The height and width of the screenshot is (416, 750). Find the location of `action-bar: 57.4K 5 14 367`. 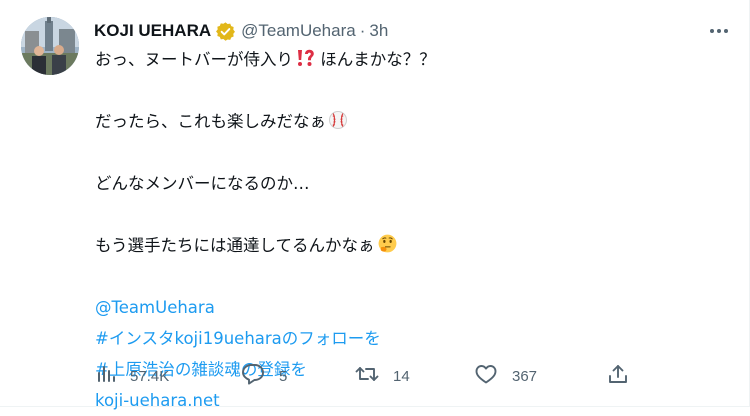

action-bar: 57.4K 5 14 367 is located at coordinates (375, 376).